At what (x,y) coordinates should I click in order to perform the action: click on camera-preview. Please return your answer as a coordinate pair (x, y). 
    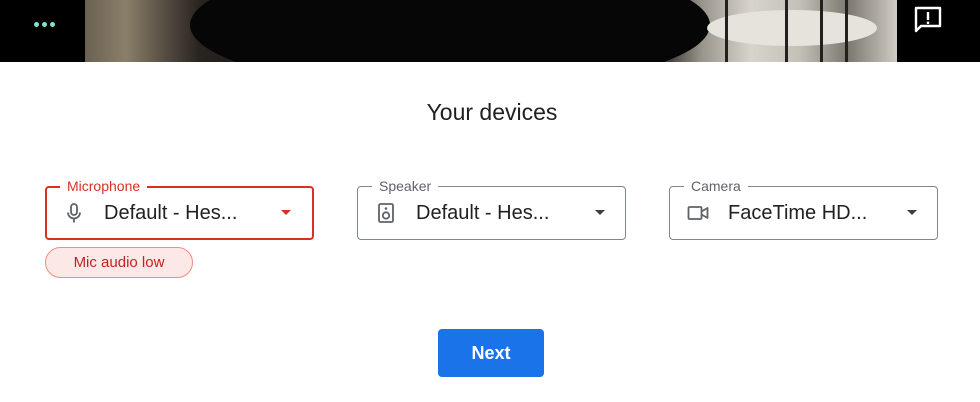
    Looking at the image, I should click on (491, 31).